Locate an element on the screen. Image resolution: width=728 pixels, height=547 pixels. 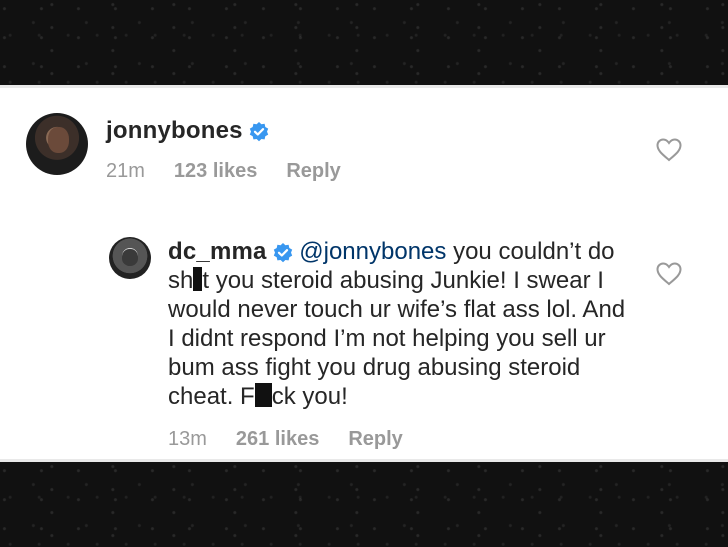
comment-meta: 21m 123 likes Reply is located at coordinates (238, 171).